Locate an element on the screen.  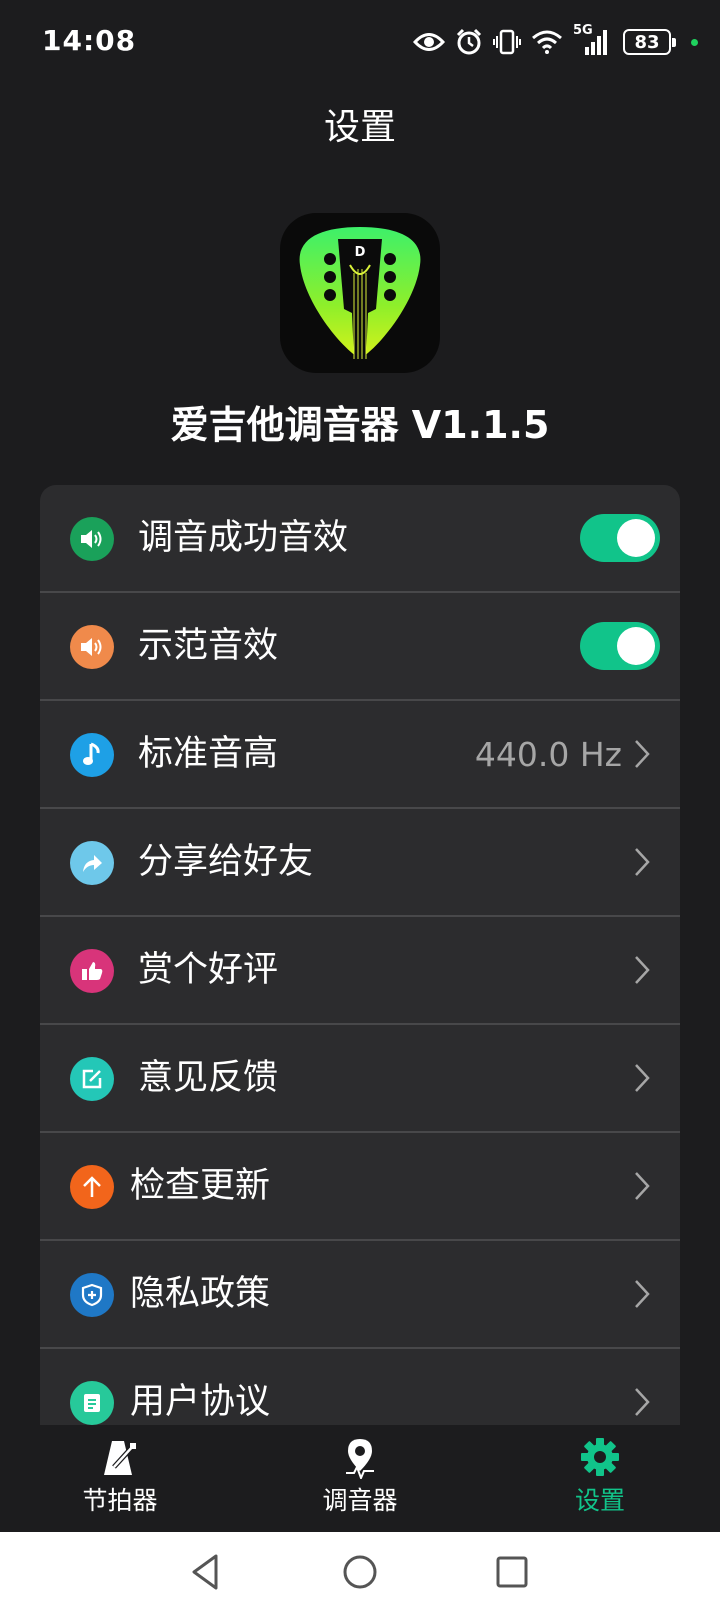
signal-icon: 5G is located at coordinates (593, 40).